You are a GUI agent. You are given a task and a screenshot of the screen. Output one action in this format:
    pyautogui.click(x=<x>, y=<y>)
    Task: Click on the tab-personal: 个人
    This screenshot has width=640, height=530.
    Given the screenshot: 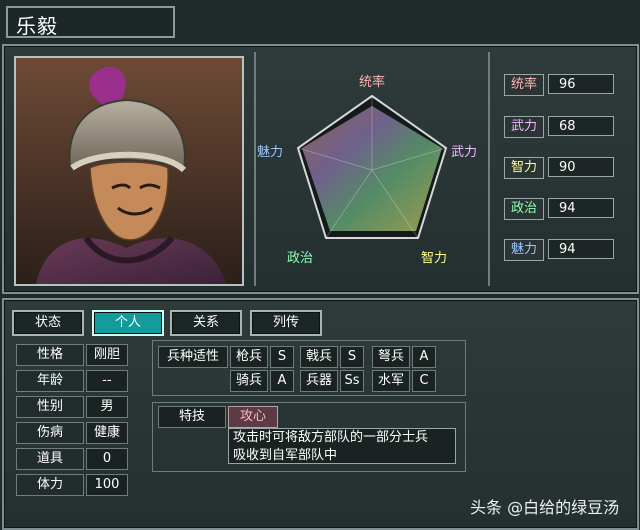 What is the action you would take?
    pyautogui.click(x=128, y=323)
    